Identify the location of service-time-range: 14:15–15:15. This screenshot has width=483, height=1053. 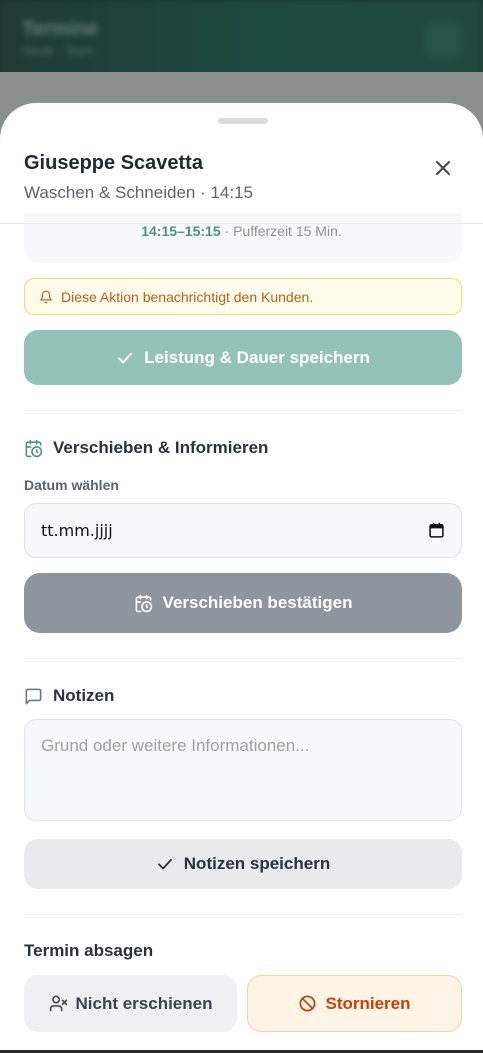
(181, 231).